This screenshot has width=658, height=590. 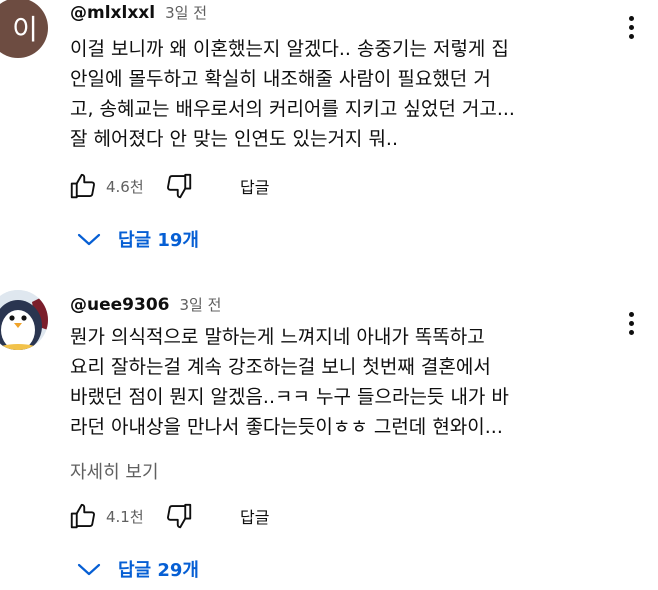 What do you see at coordinates (125, 516) in the screenshot?
I see `like-count: 4.1천` at bounding box center [125, 516].